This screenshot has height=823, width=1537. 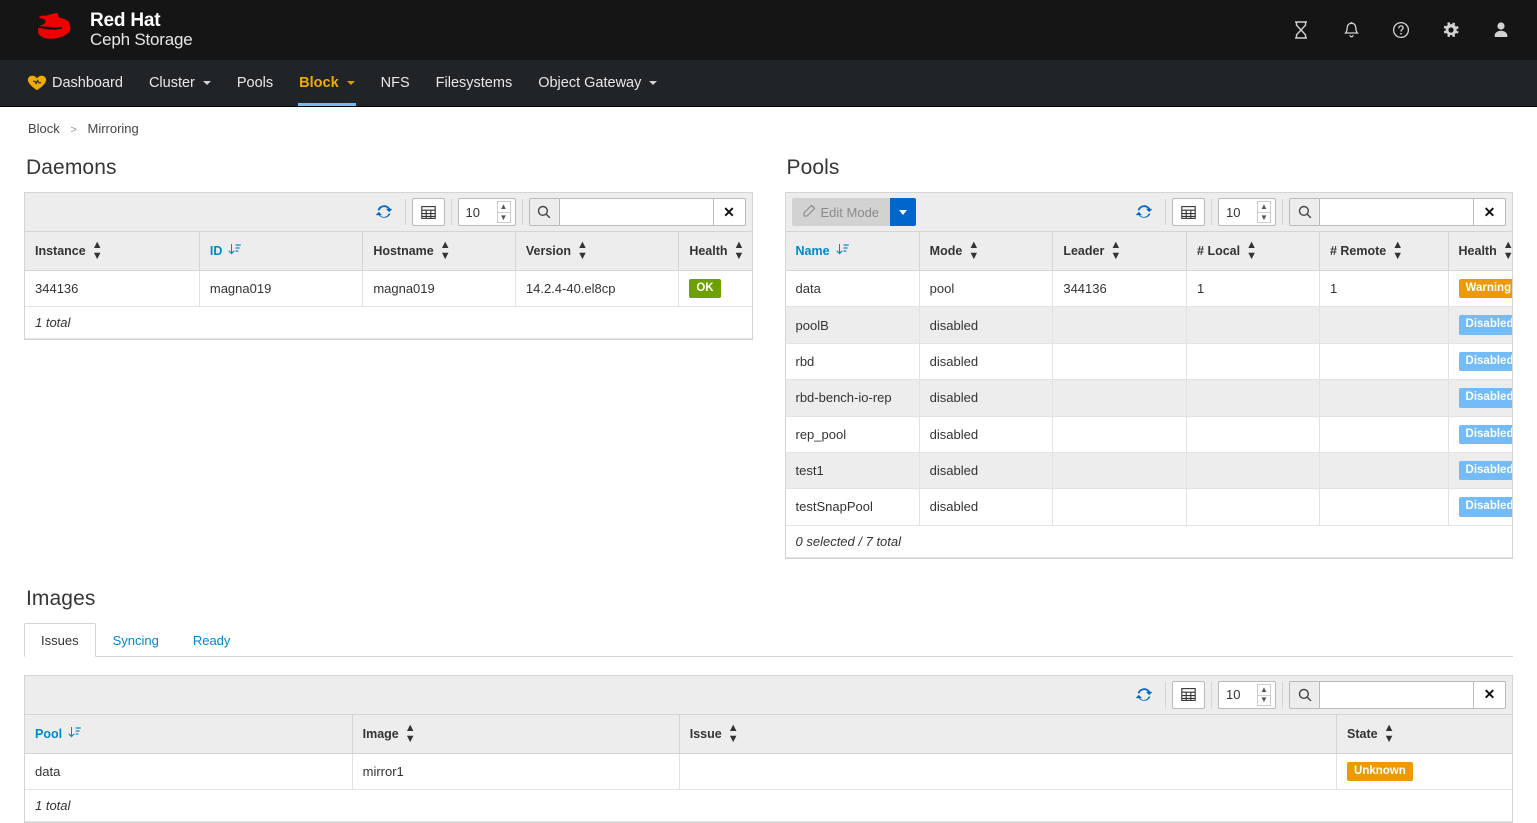 What do you see at coordinates (107, 30) in the screenshot?
I see `brand-logo-area: Red Hat Ceph Storage` at bounding box center [107, 30].